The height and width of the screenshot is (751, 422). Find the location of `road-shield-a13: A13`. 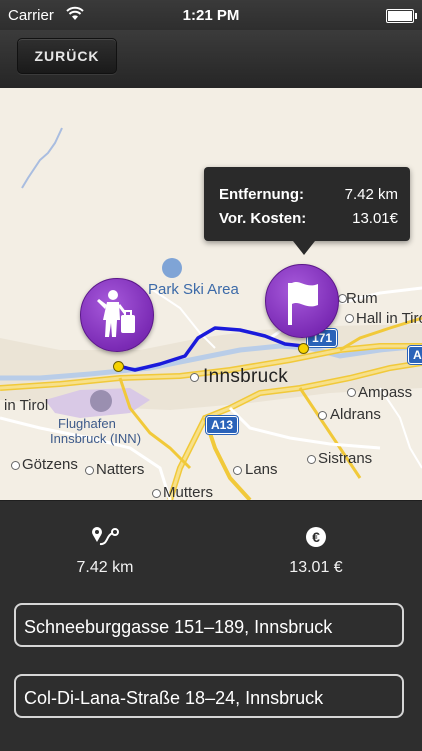

road-shield-a13: A13 is located at coordinates (222, 425).